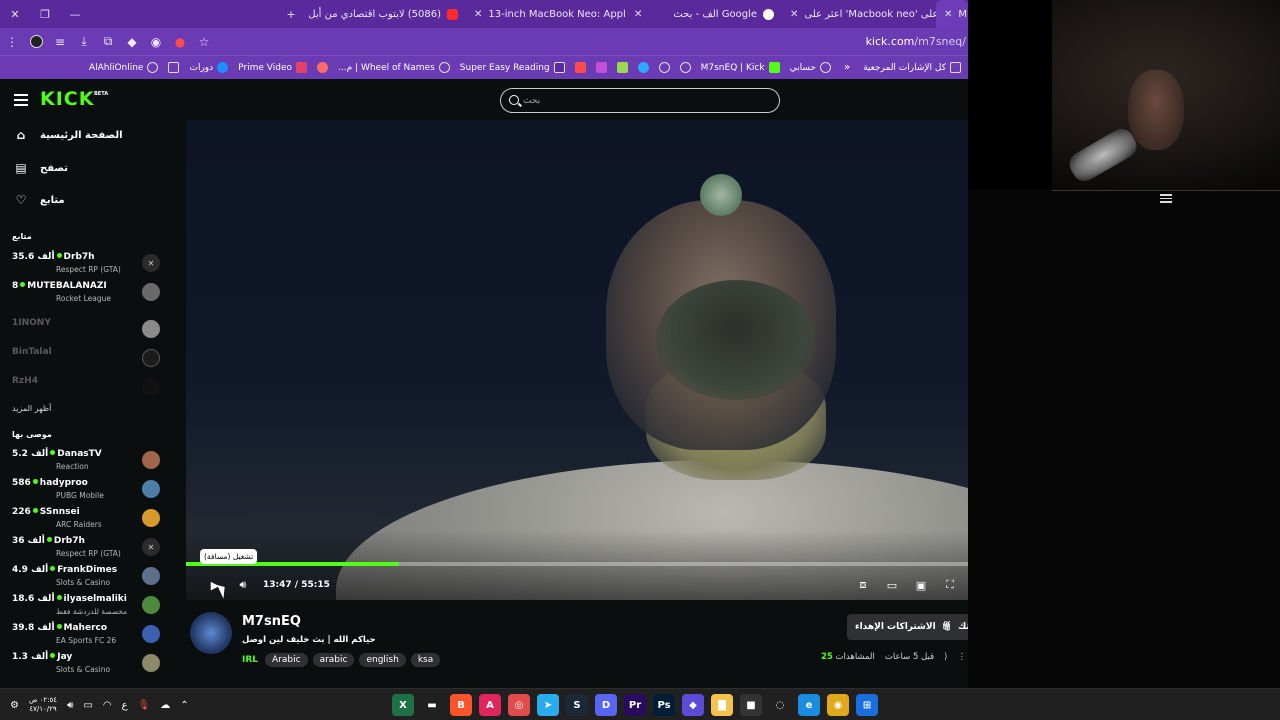 The image size is (1280, 720). What do you see at coordinates (962, 657) in the screenshot?
I see `more-options-icon: ⋮` at bounding box center [962, 657].